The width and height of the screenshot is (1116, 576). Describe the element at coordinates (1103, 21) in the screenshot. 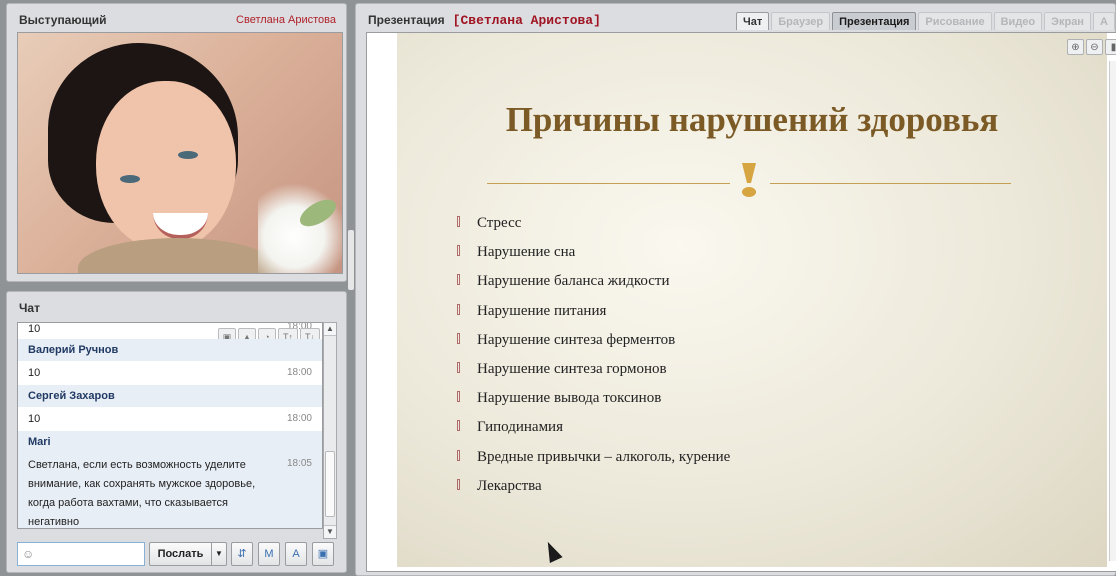

I see `tab-more: А` at that location.